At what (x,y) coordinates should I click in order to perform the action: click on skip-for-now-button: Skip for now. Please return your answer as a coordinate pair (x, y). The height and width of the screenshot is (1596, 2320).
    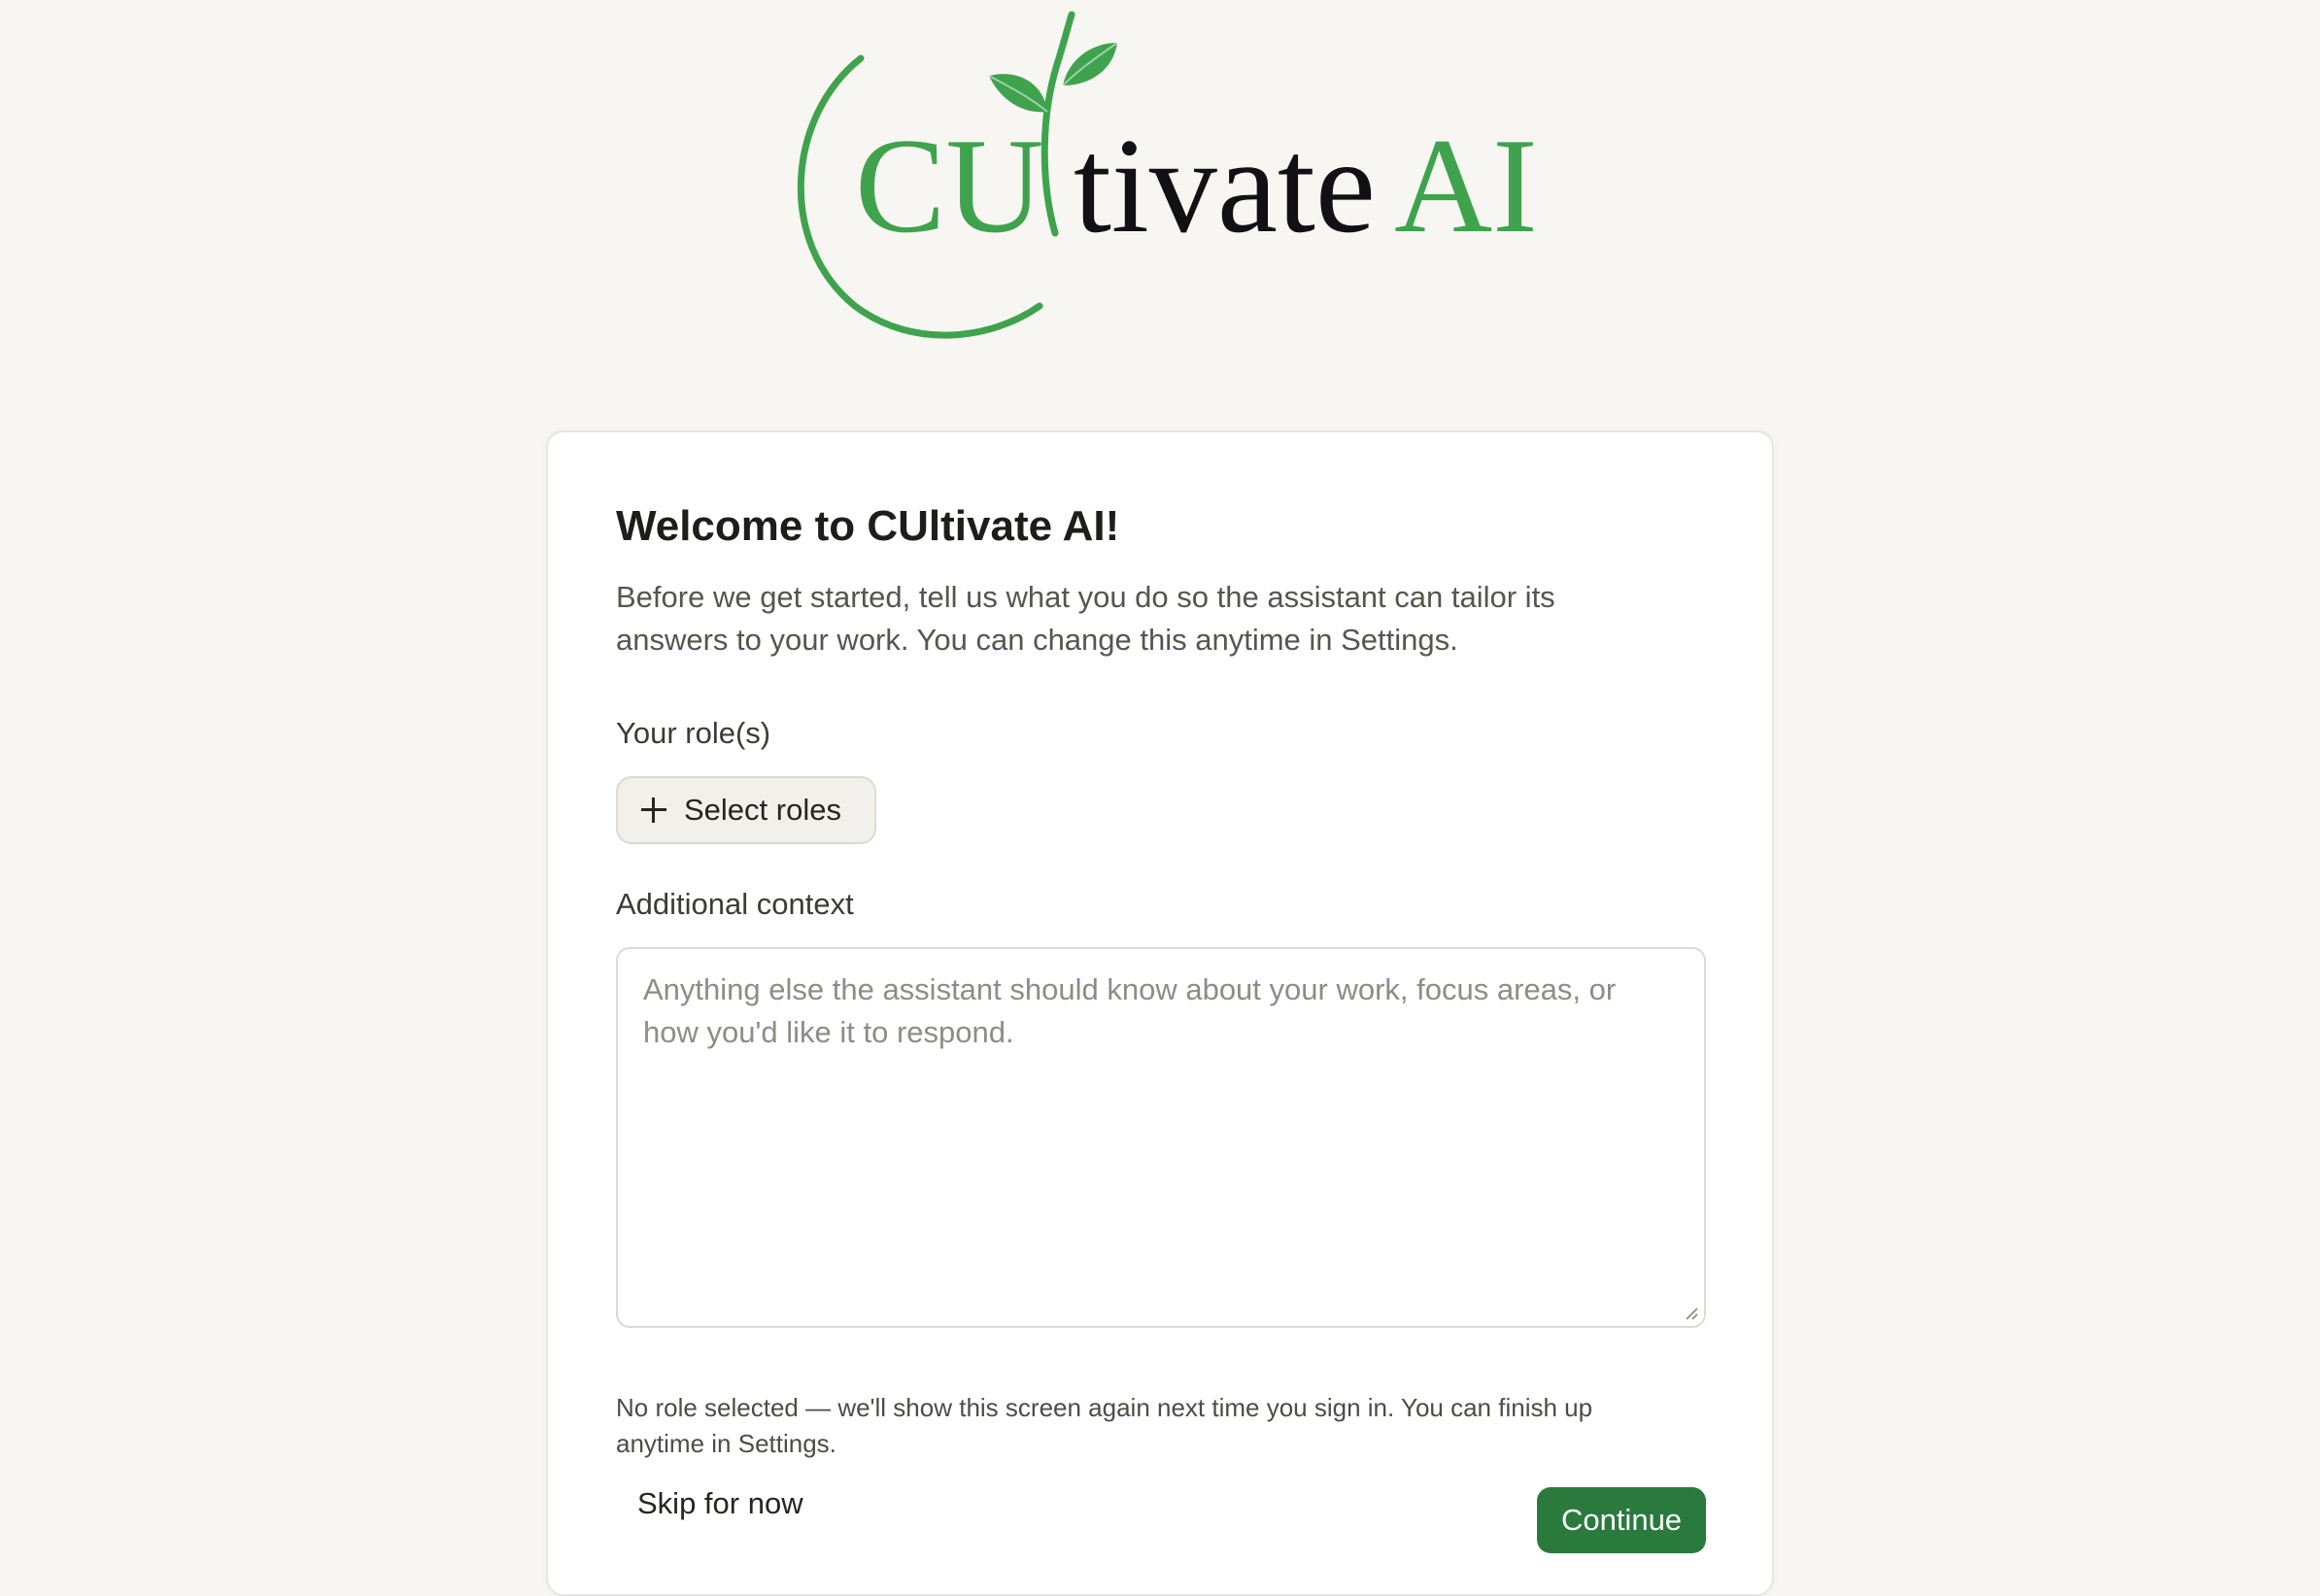
    Looking at the image, I should click on (720, 1504).